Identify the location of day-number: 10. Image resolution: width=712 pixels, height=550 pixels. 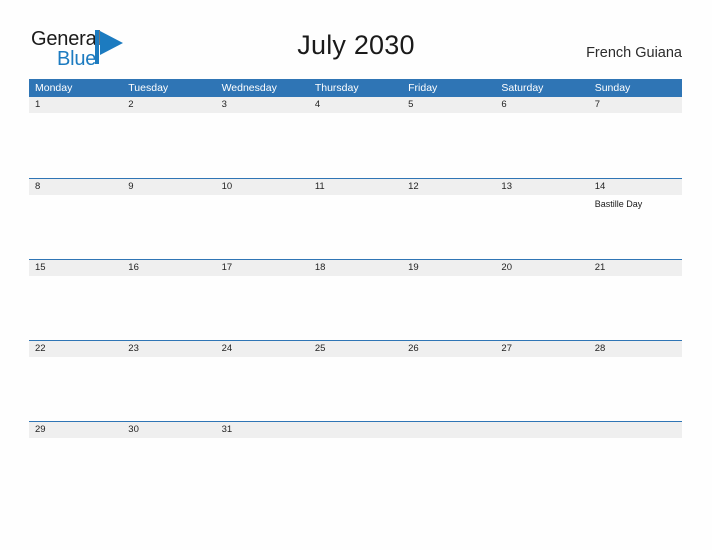
(227, 186).